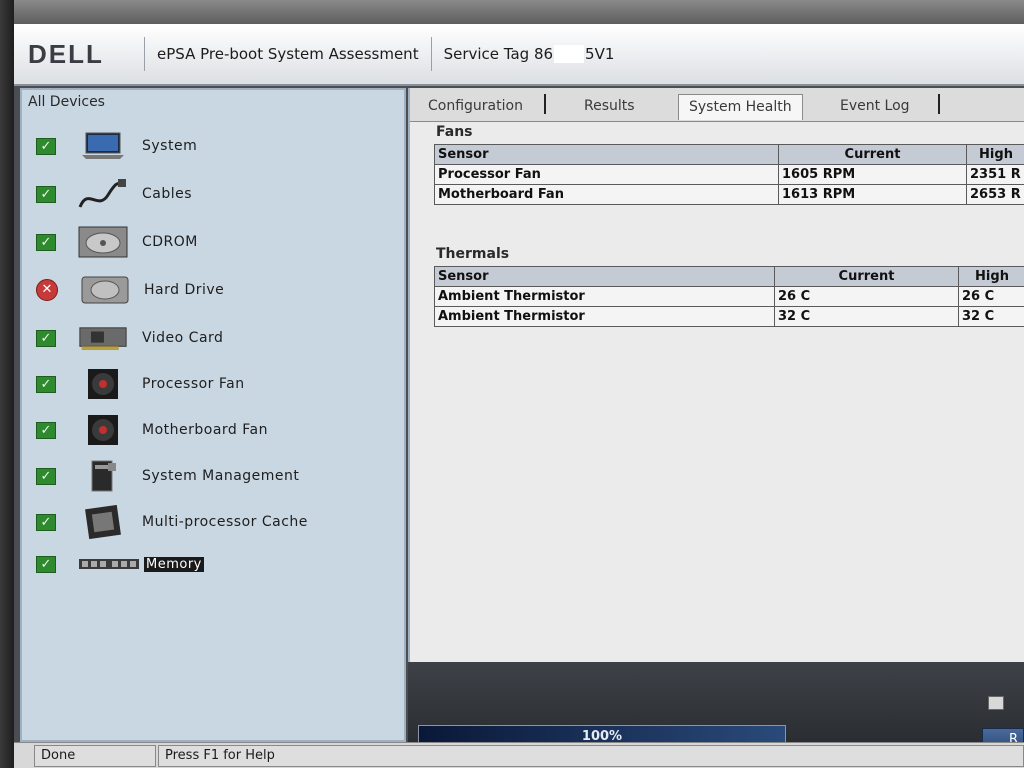 This screenshot has width=1024, height=768. What do you see at coordinates (109, 564) in the screenshot?
I see `memory-icon` at bounding box center [109, 564].